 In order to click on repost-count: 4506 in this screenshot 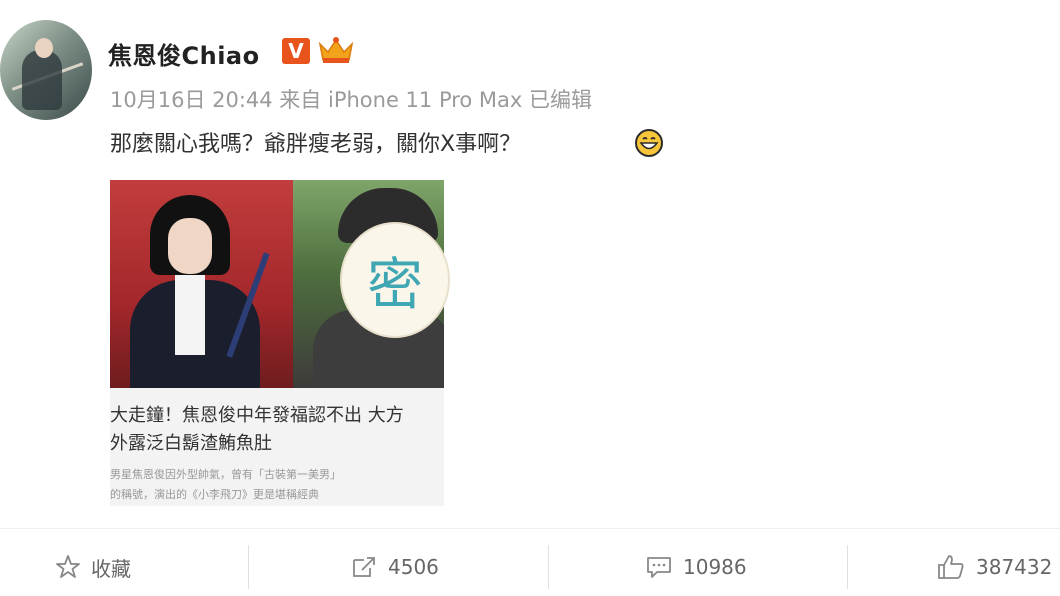, I will do `click(413, 567)`.